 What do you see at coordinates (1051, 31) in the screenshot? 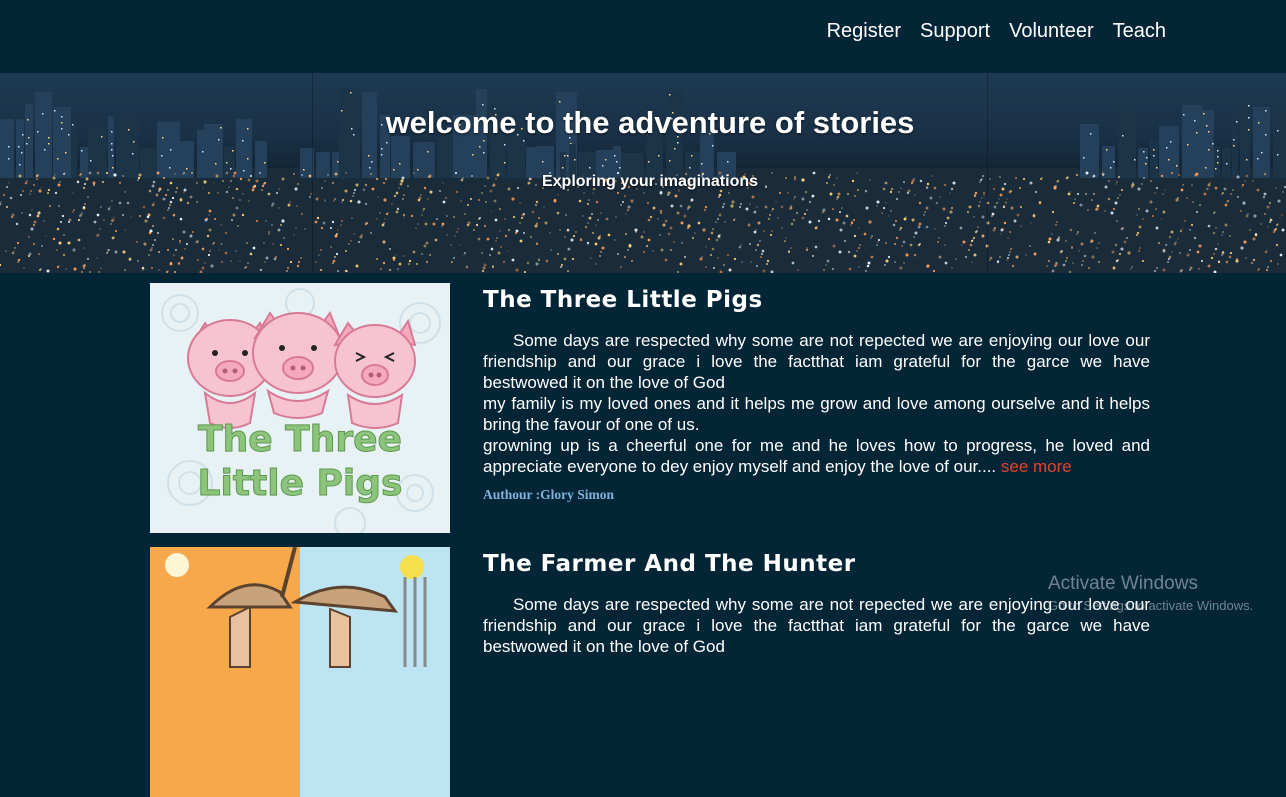
I see `nav-volunteer-link: Volunteer` at bounding box center [1051, 31].